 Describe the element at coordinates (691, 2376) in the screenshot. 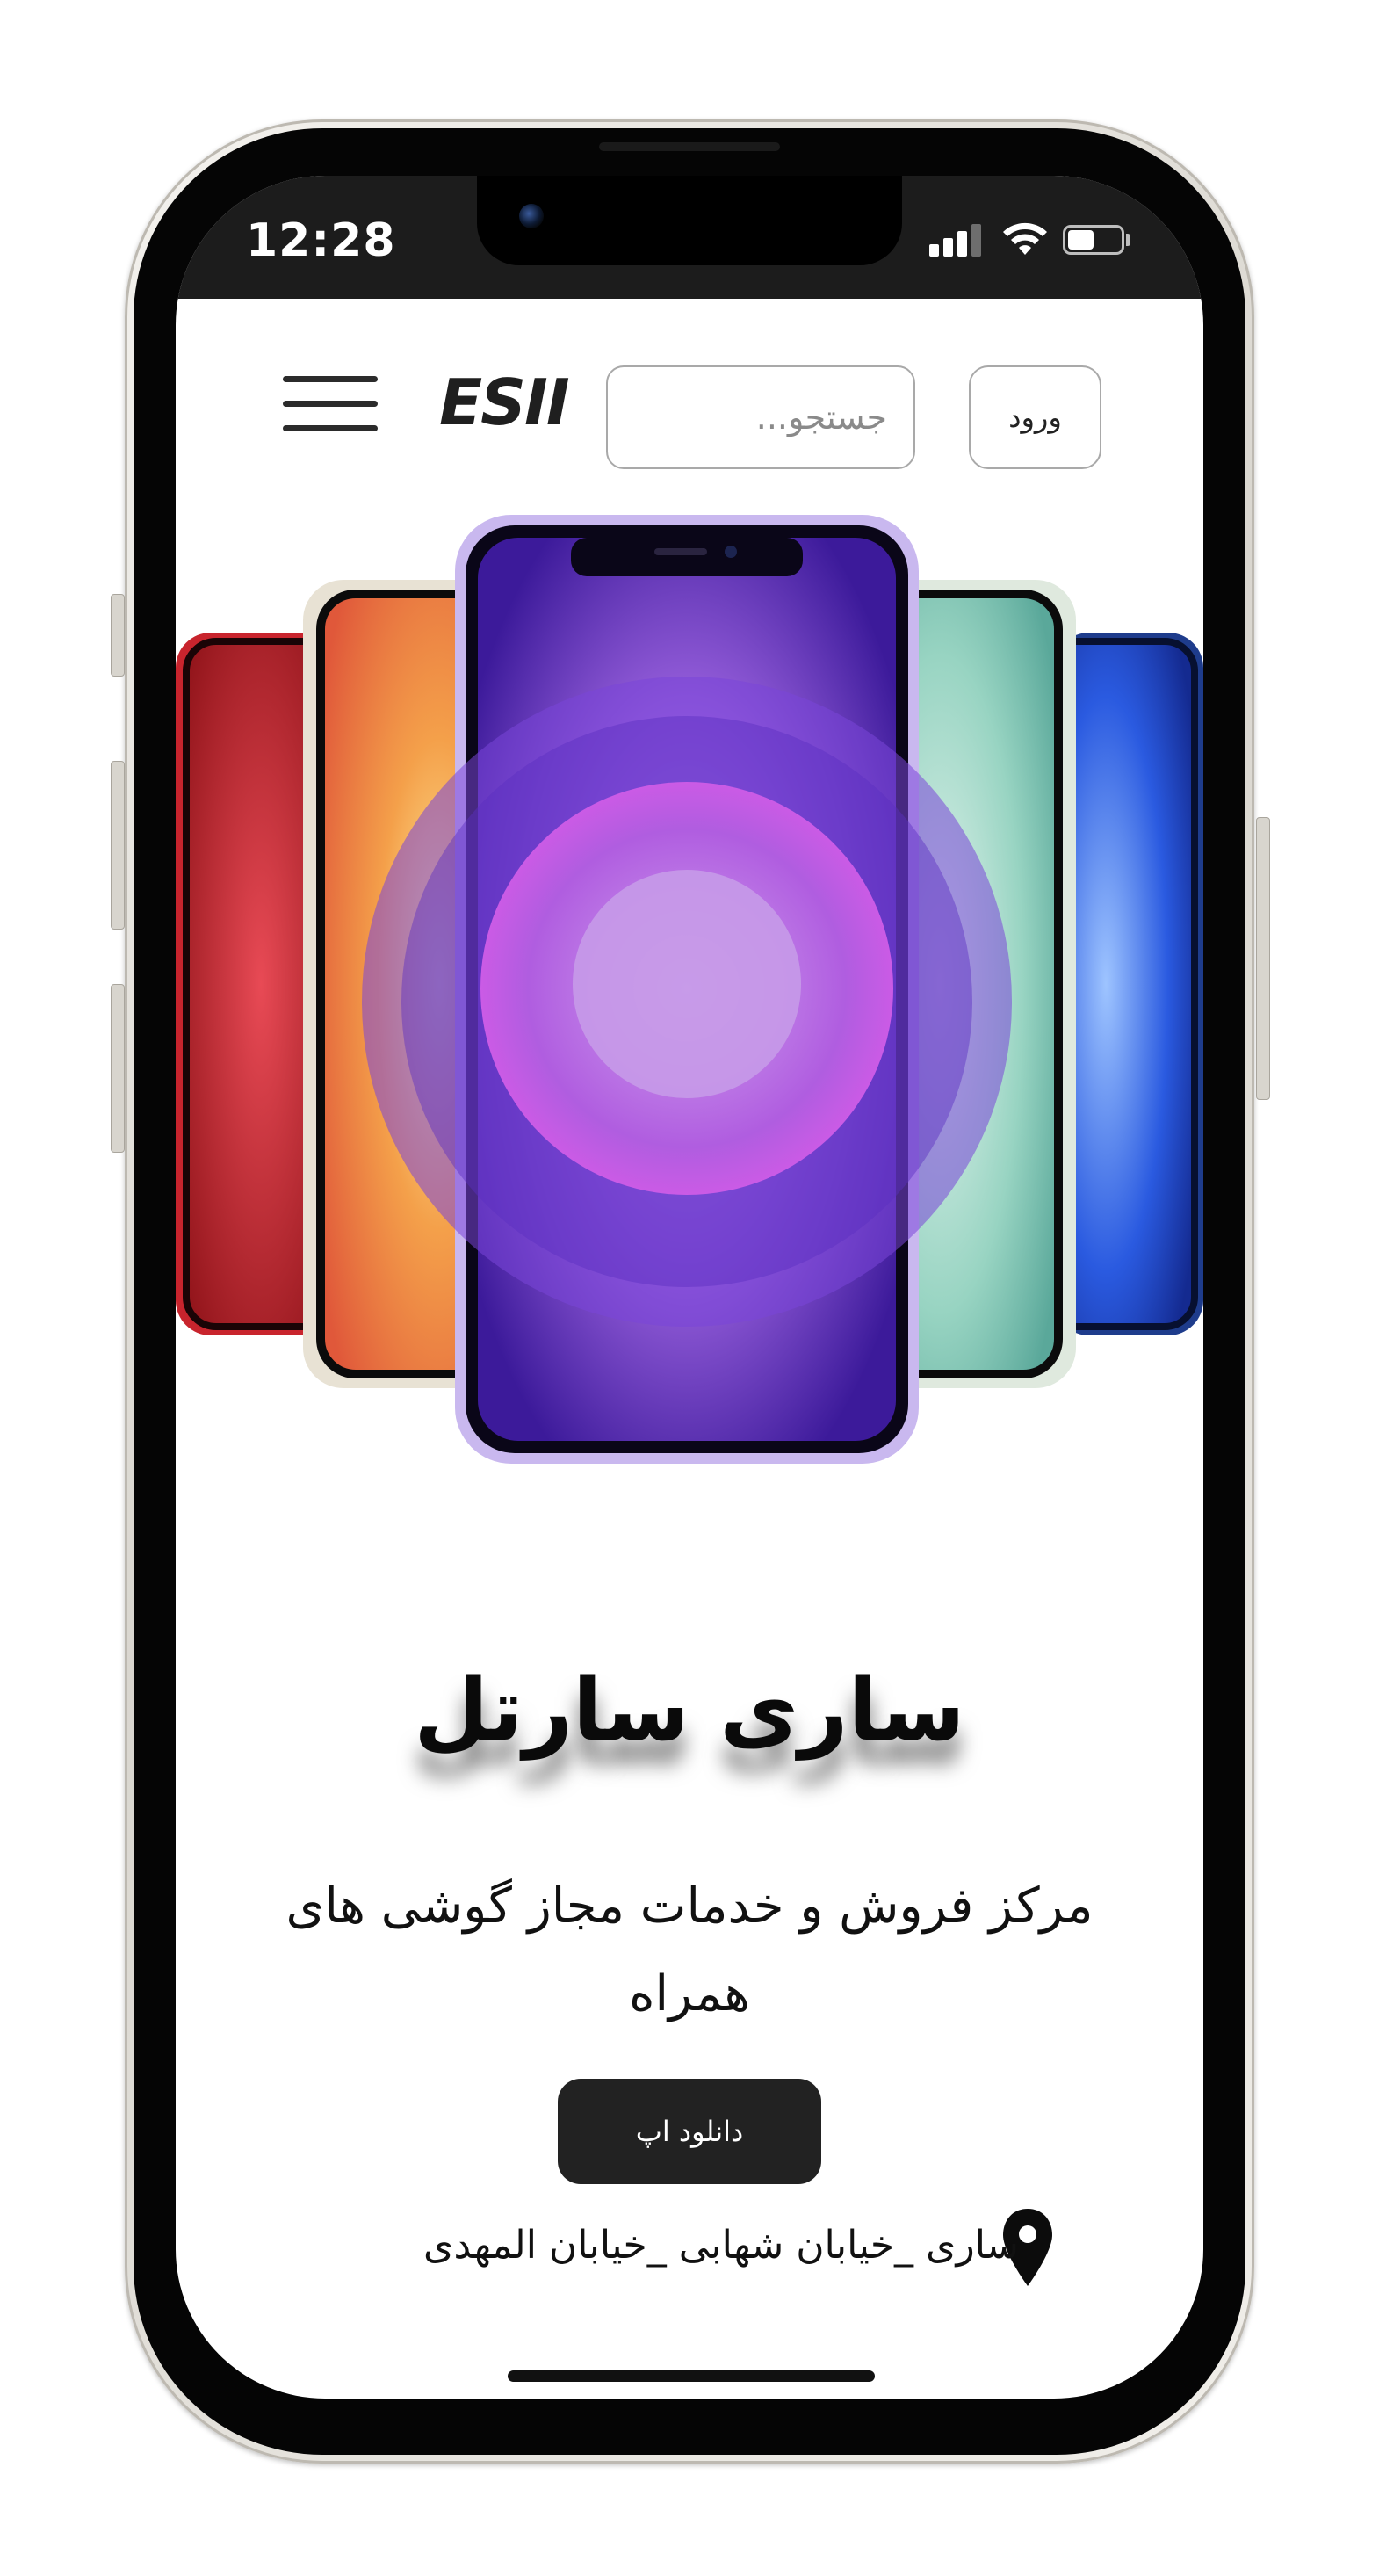

I see `home-indicator` at that location.